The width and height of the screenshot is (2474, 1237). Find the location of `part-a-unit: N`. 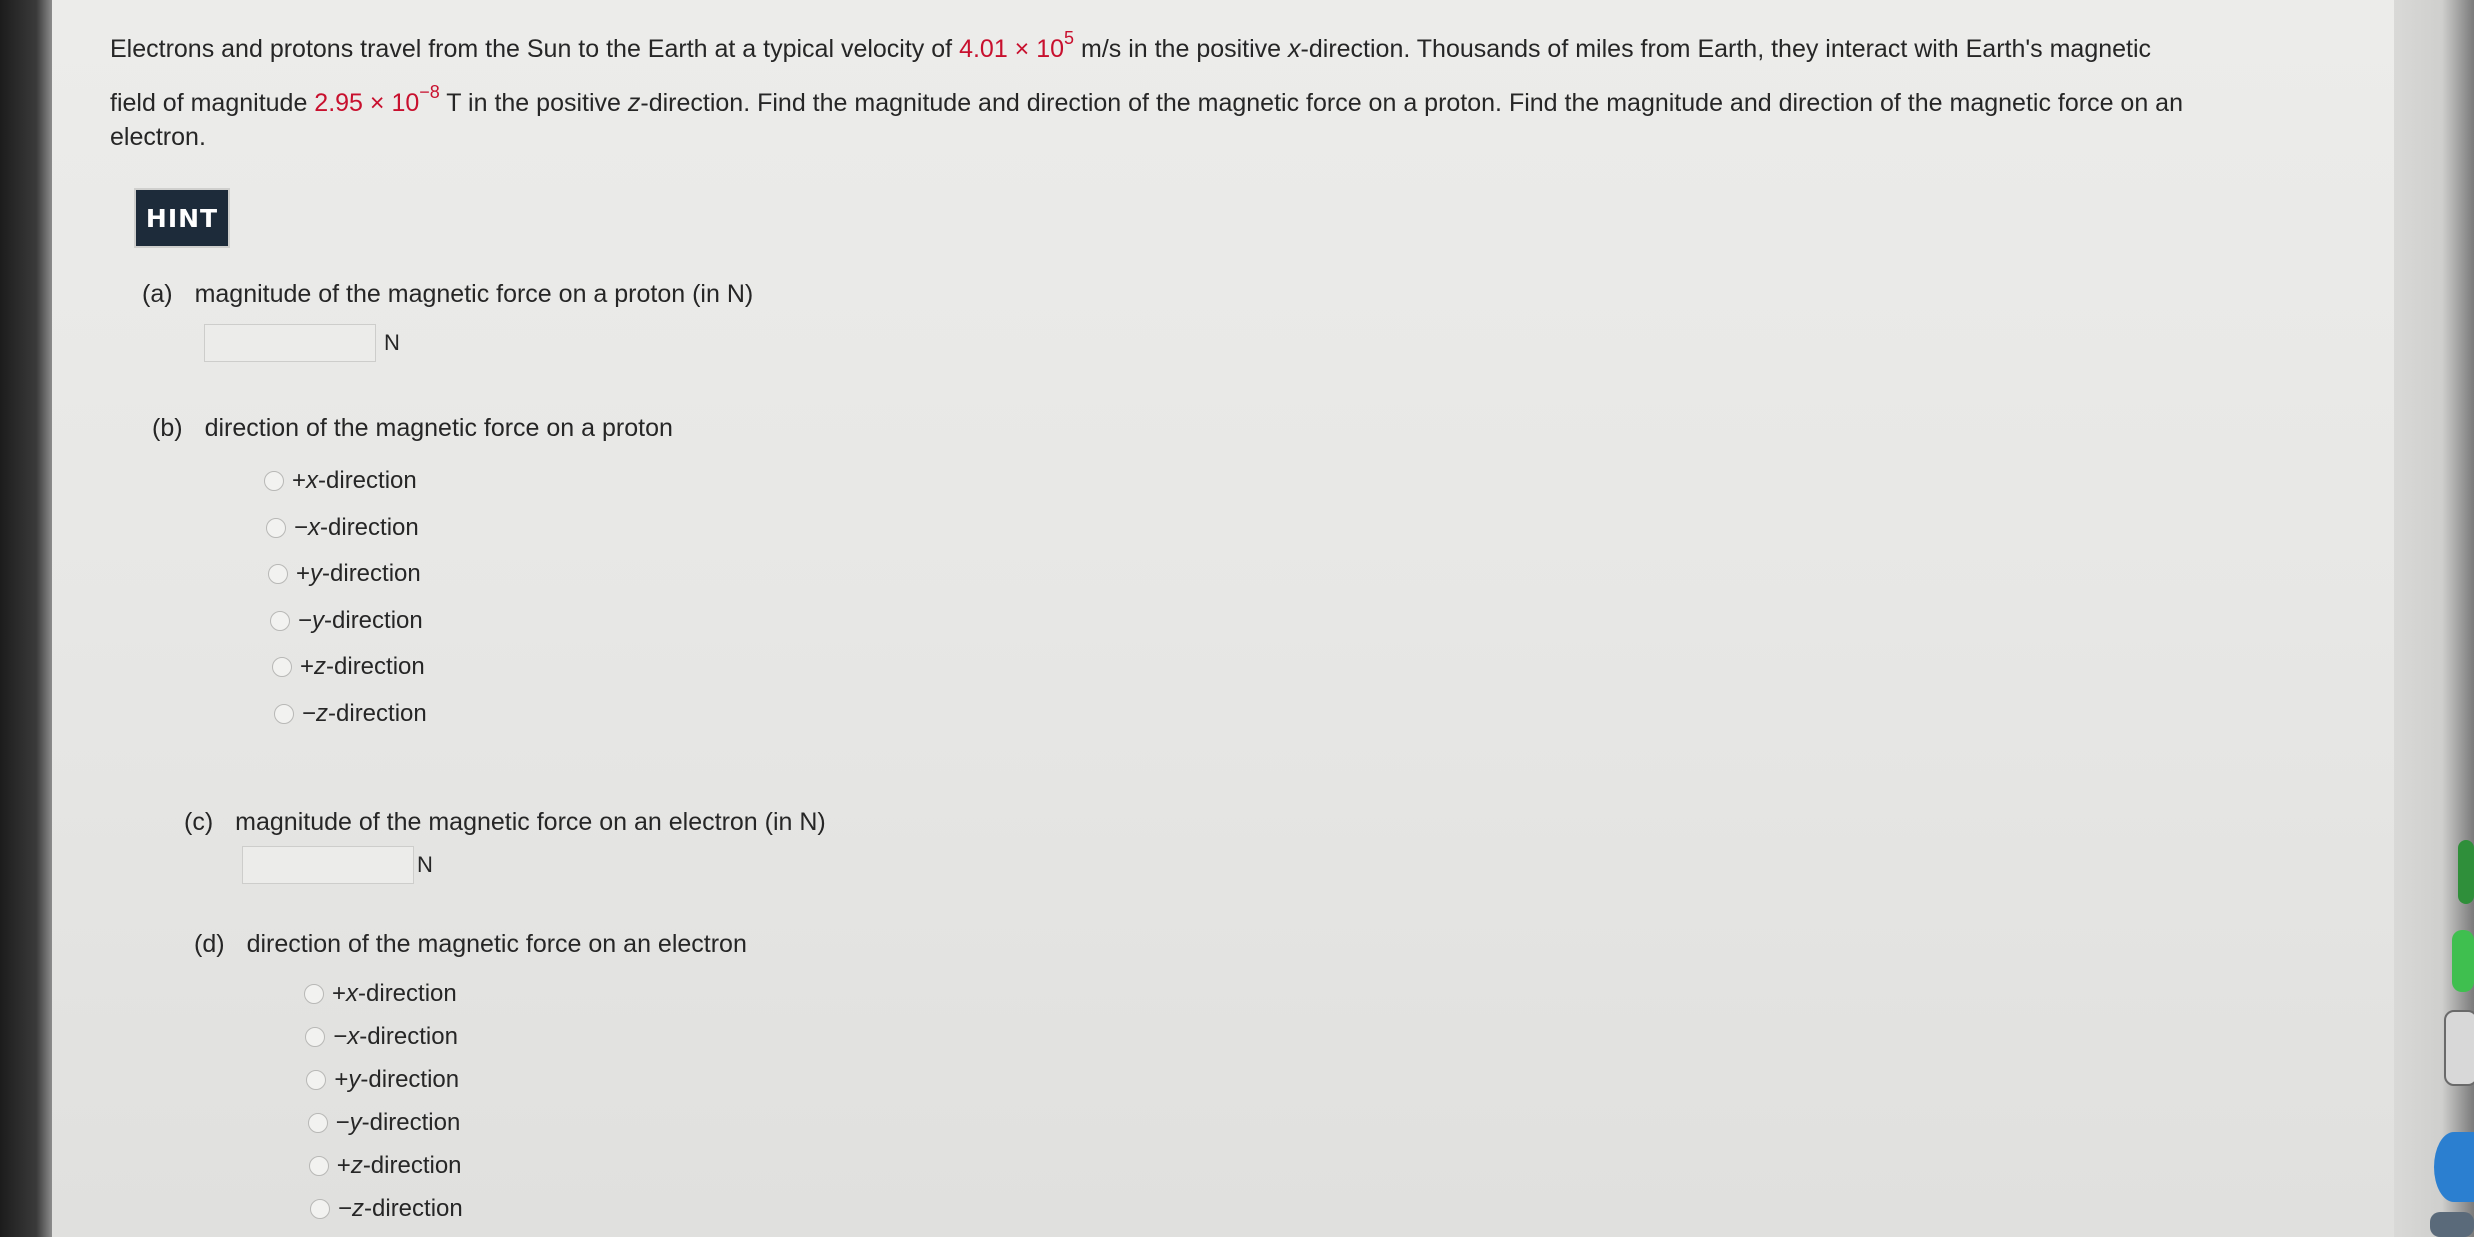

part-a-unit: N is located at coordinates (392, 342).